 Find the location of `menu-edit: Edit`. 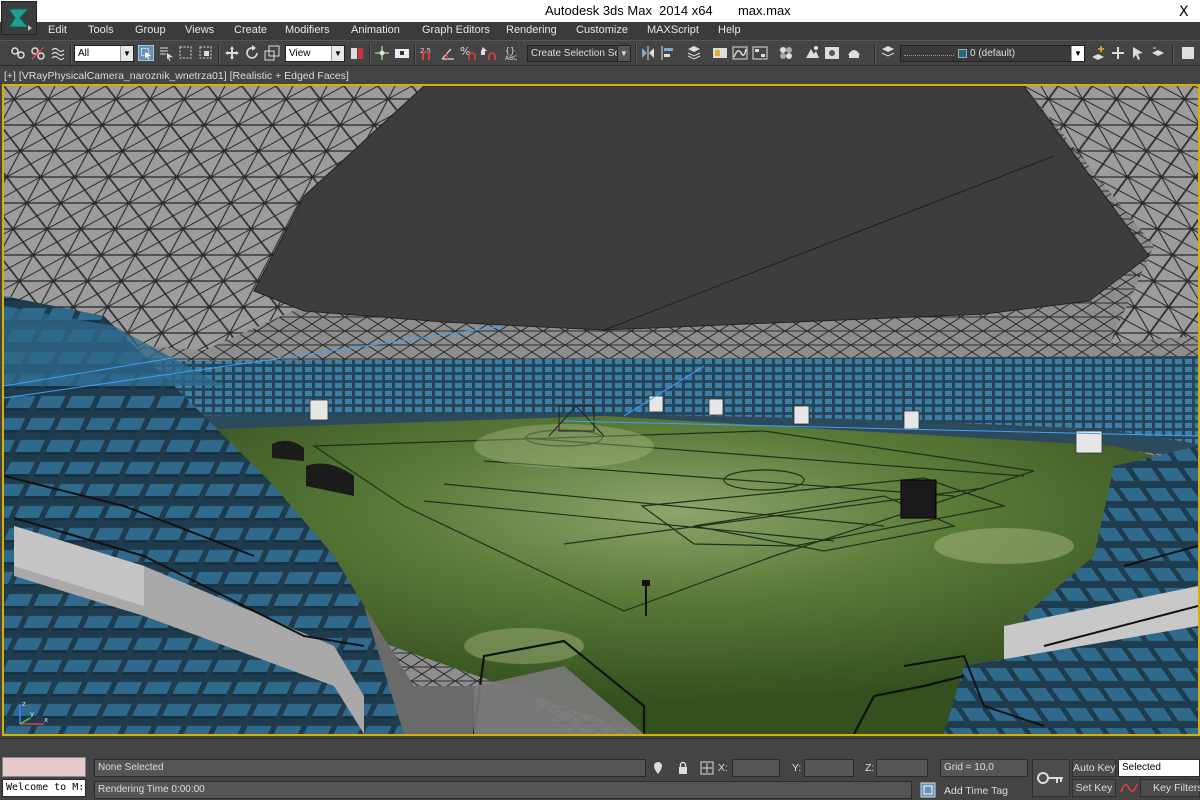

menu-edit: Edit is located at coordinates (57, 30).